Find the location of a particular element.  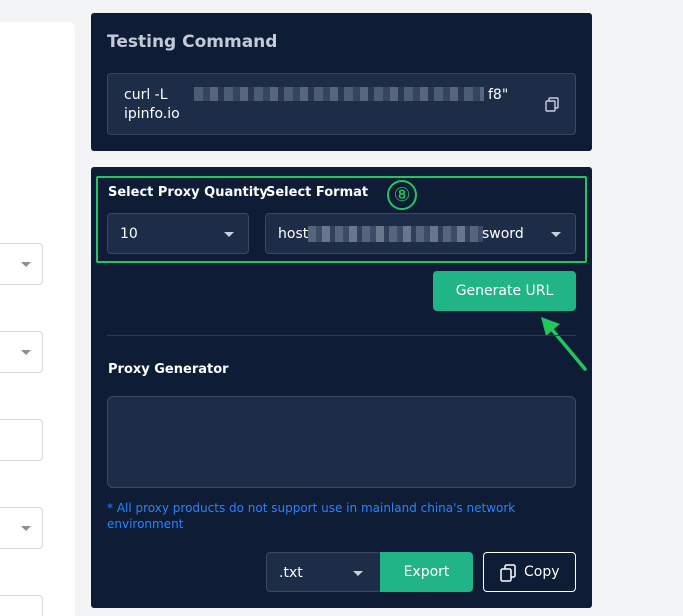

quantity-select: 10 is located at coordinates (178, 233).